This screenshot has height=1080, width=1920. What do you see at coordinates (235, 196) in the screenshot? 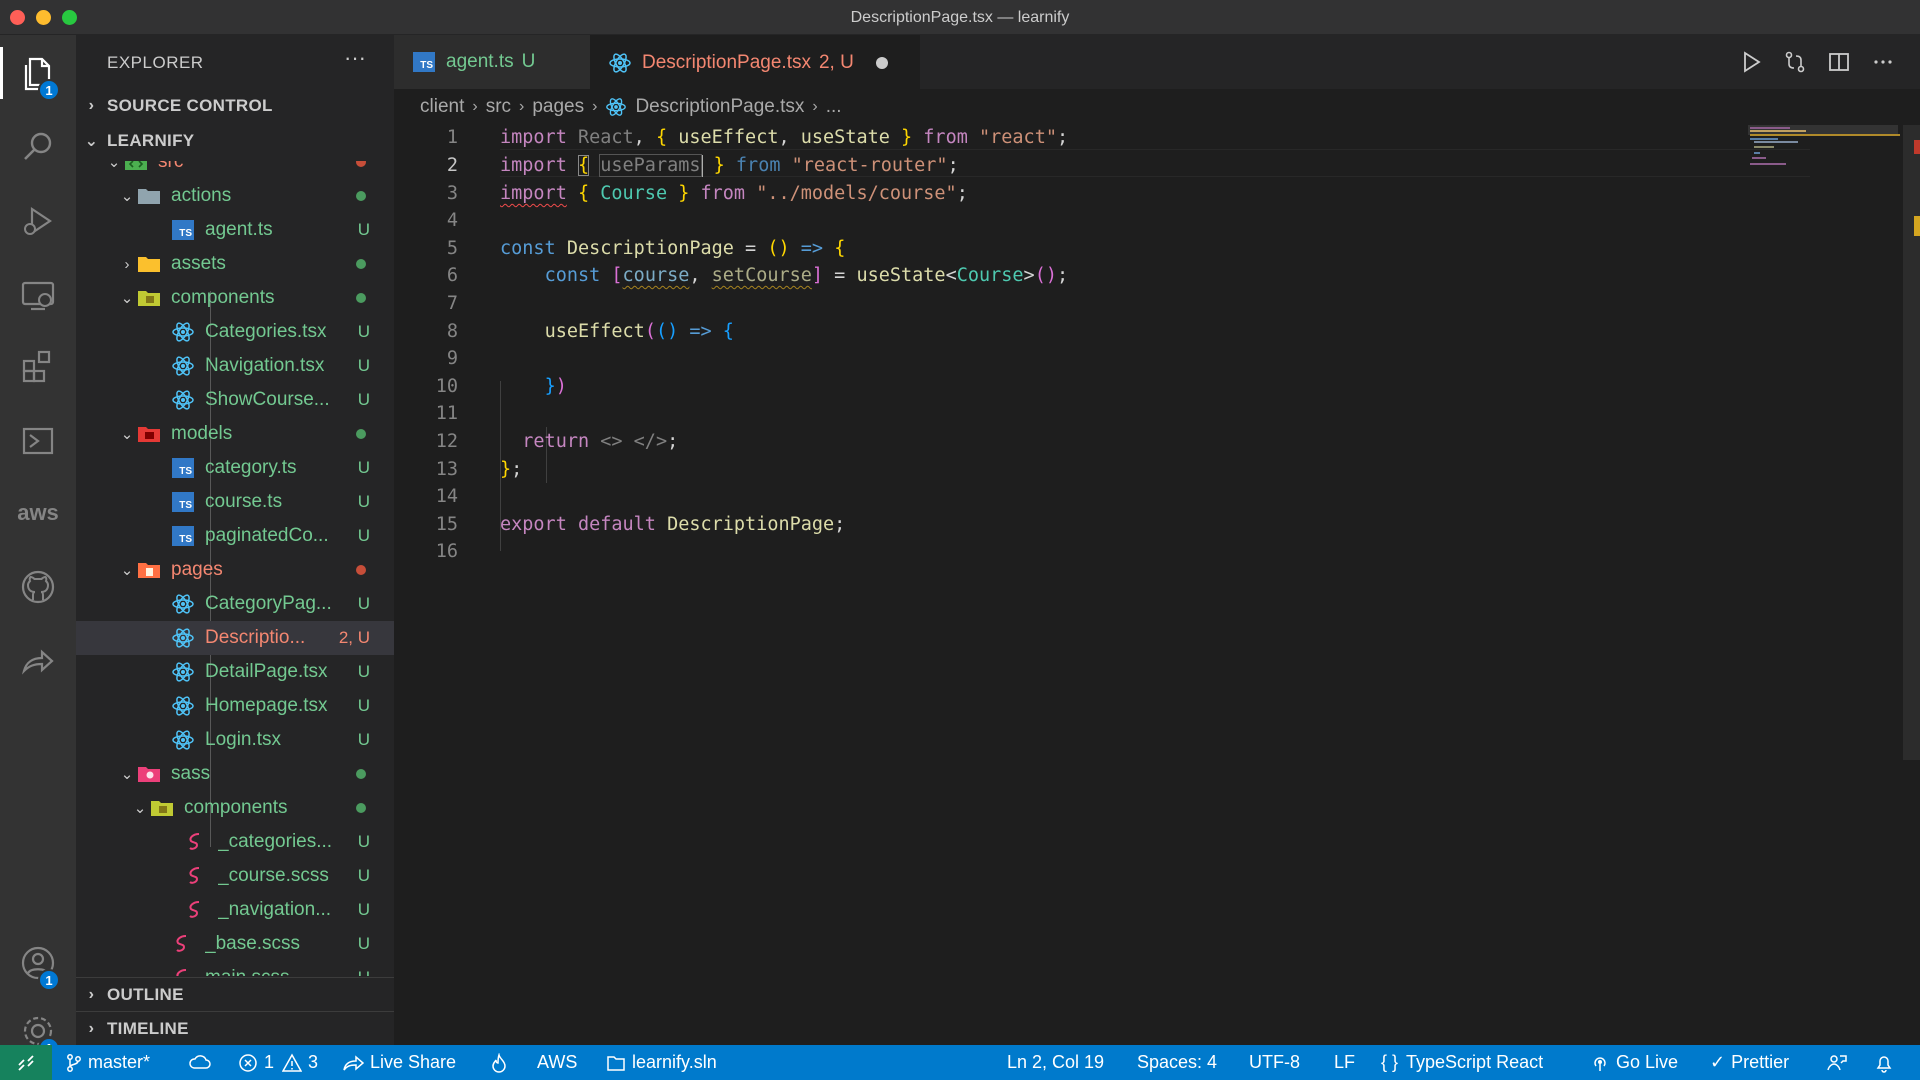
I see `tree-folder-actions: ⌄ actions` at bounding box center [235, 196].